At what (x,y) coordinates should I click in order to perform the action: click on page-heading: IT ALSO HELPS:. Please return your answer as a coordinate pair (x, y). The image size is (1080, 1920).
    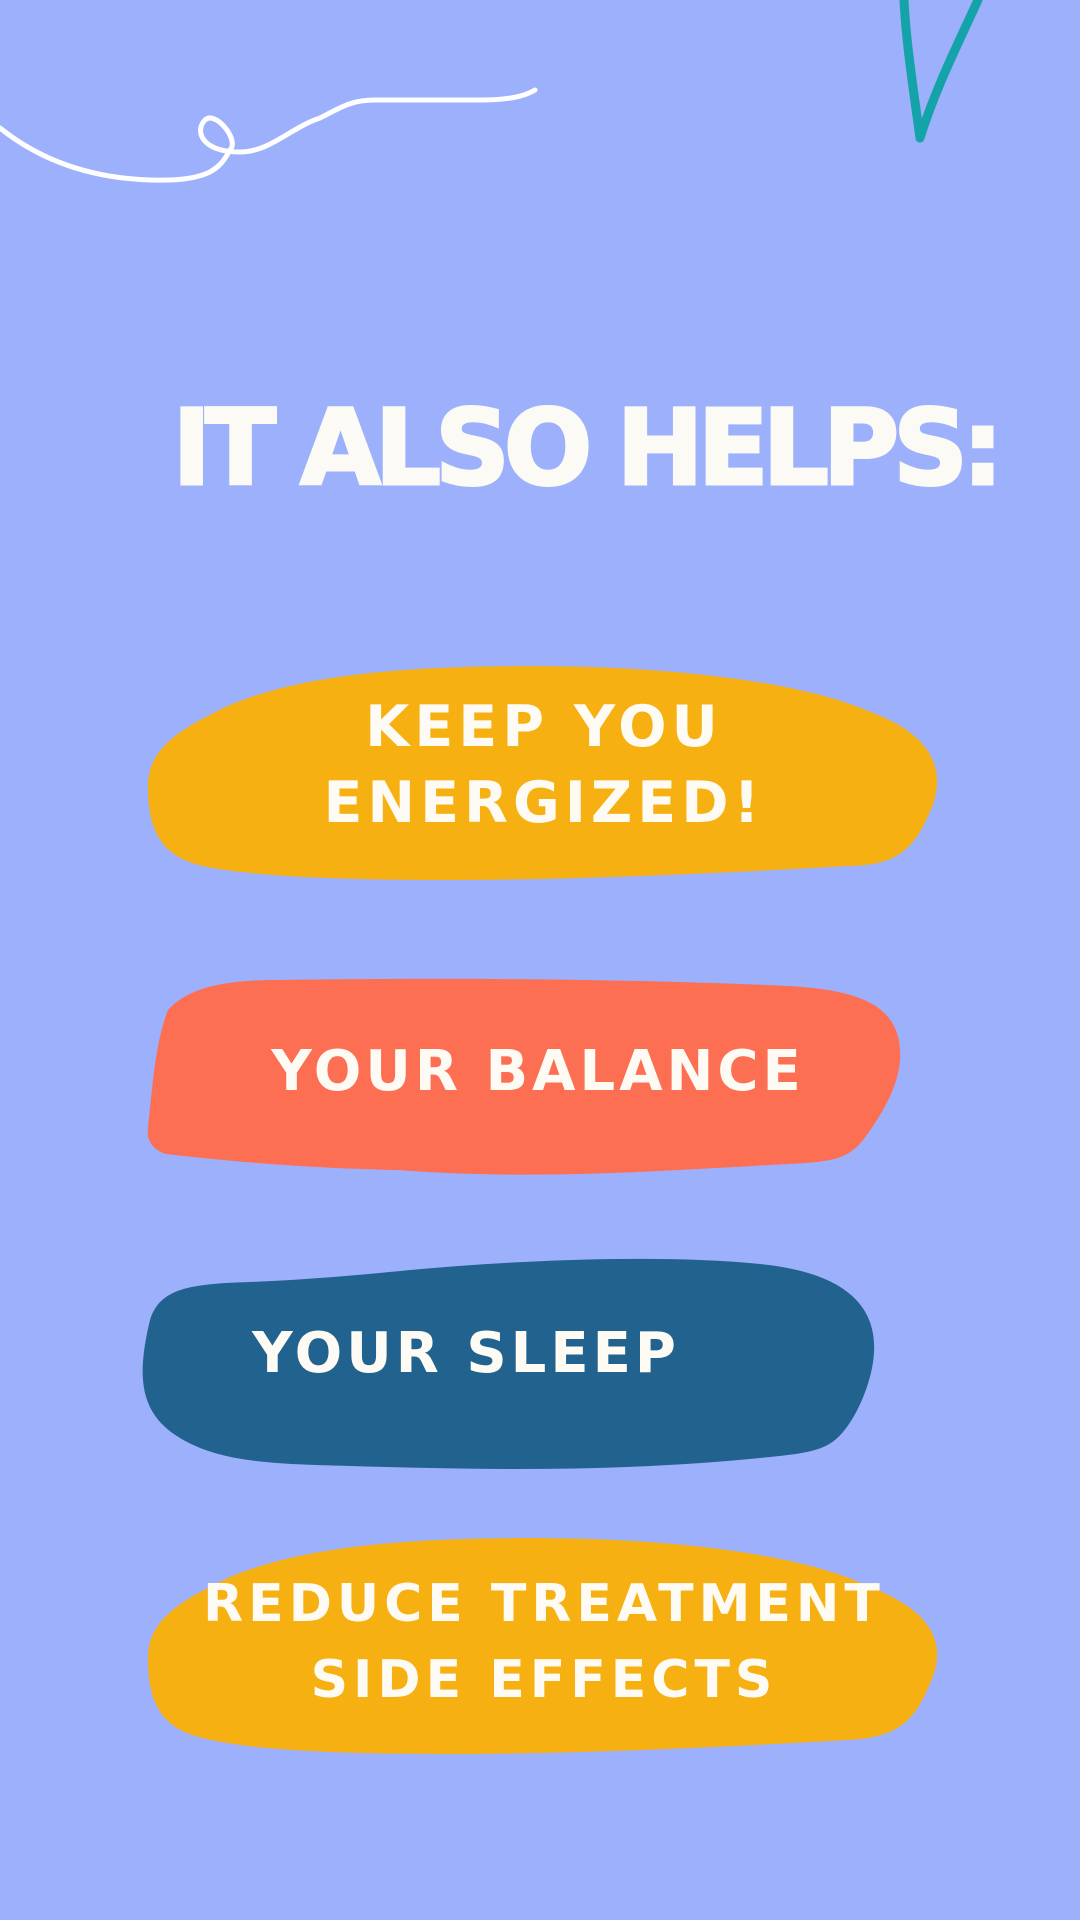
    Looking at the image, I should click on (588, 448).